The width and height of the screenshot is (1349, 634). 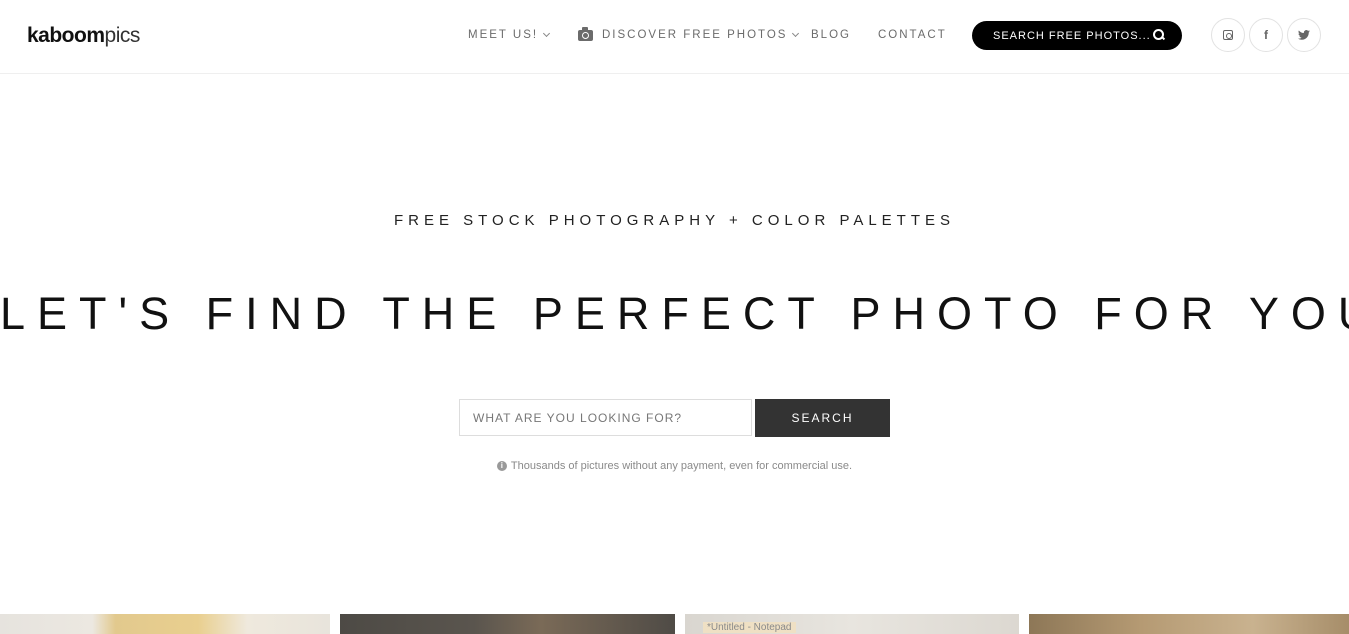 I want to click on nav-discover: DISCOVER FREE PHOTOS, so click(x=689, y=33).